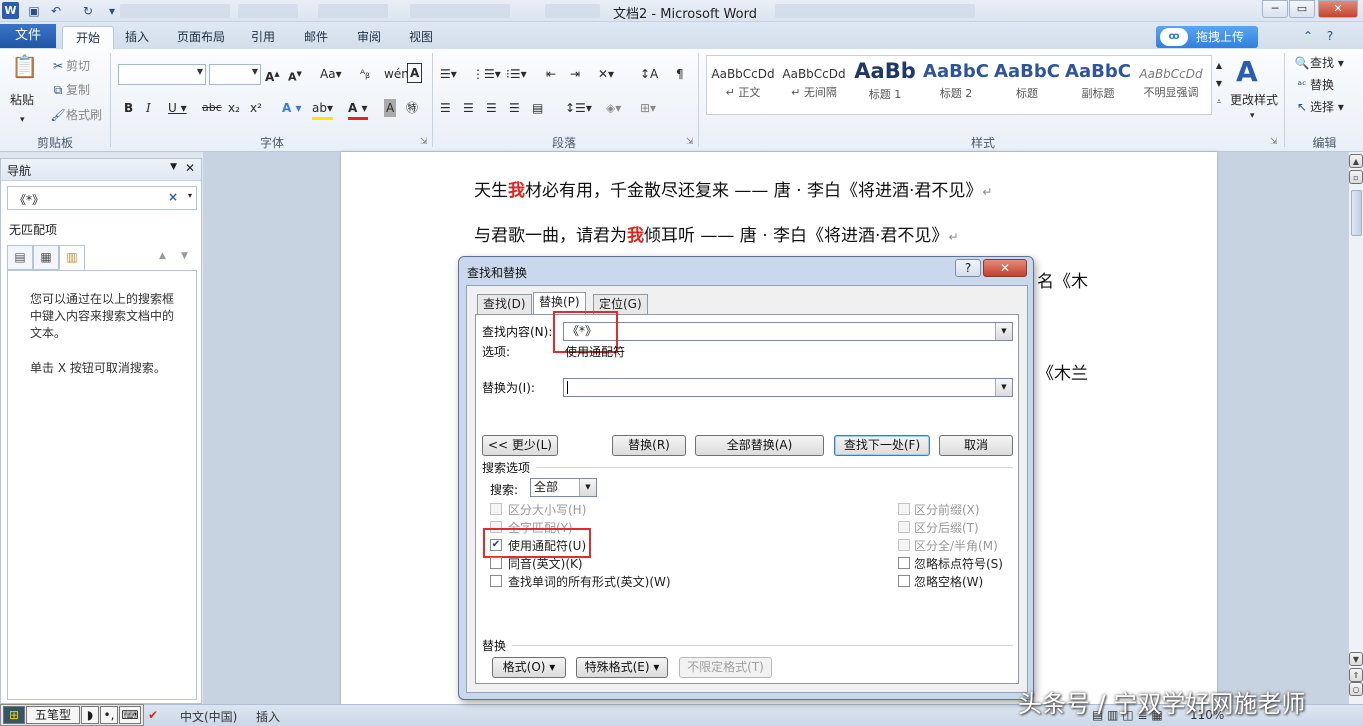 The width and height of the screenshot is (1363, 726). Describe the element at coordinates (128, 108) in the screenshot. I see `bold-icon: B` at that location.